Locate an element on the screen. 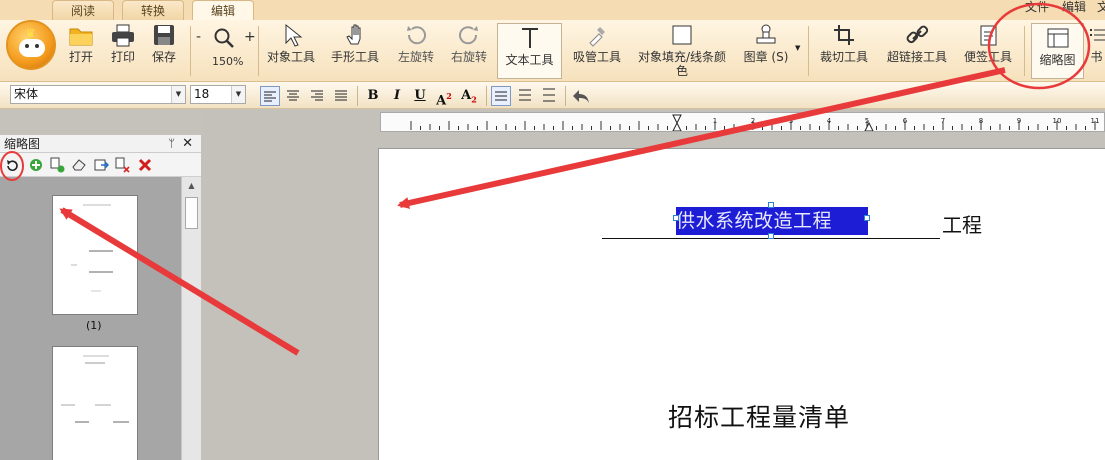 Image resolution: width=1105 pixels, height=460 pixels. format-toolbar: 宋体 ▼ 18 ▼ B I U A2 A2 is located at coordinates (552, 95).